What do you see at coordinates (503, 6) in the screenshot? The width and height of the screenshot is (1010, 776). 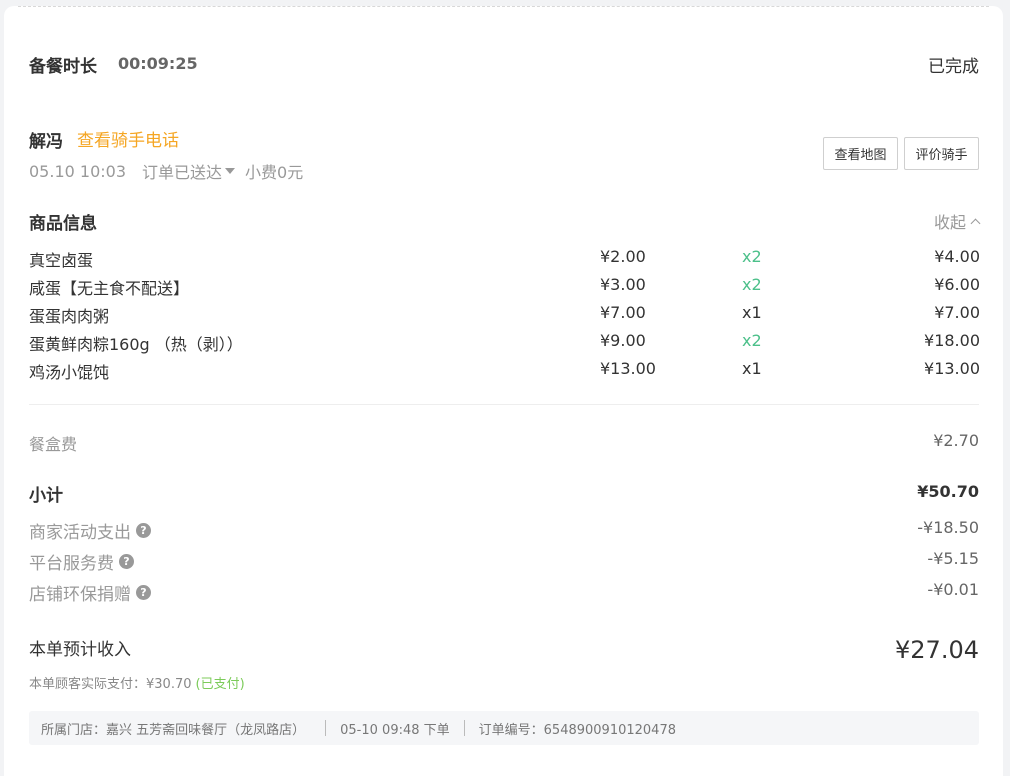 I see `top-dashed-divider` at bounding box center [503, 6].